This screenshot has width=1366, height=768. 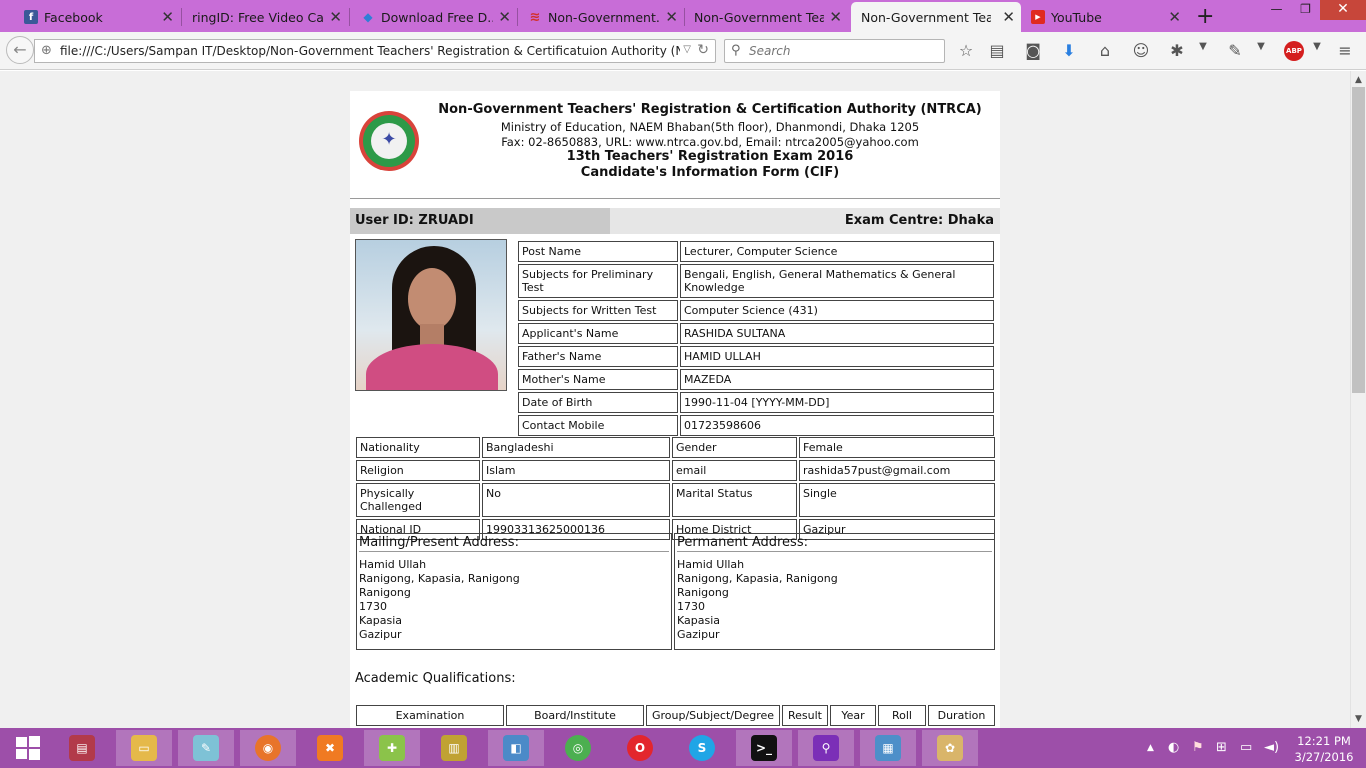 I want to click on extension-icon: ✱, so click(x=1177, y=50).